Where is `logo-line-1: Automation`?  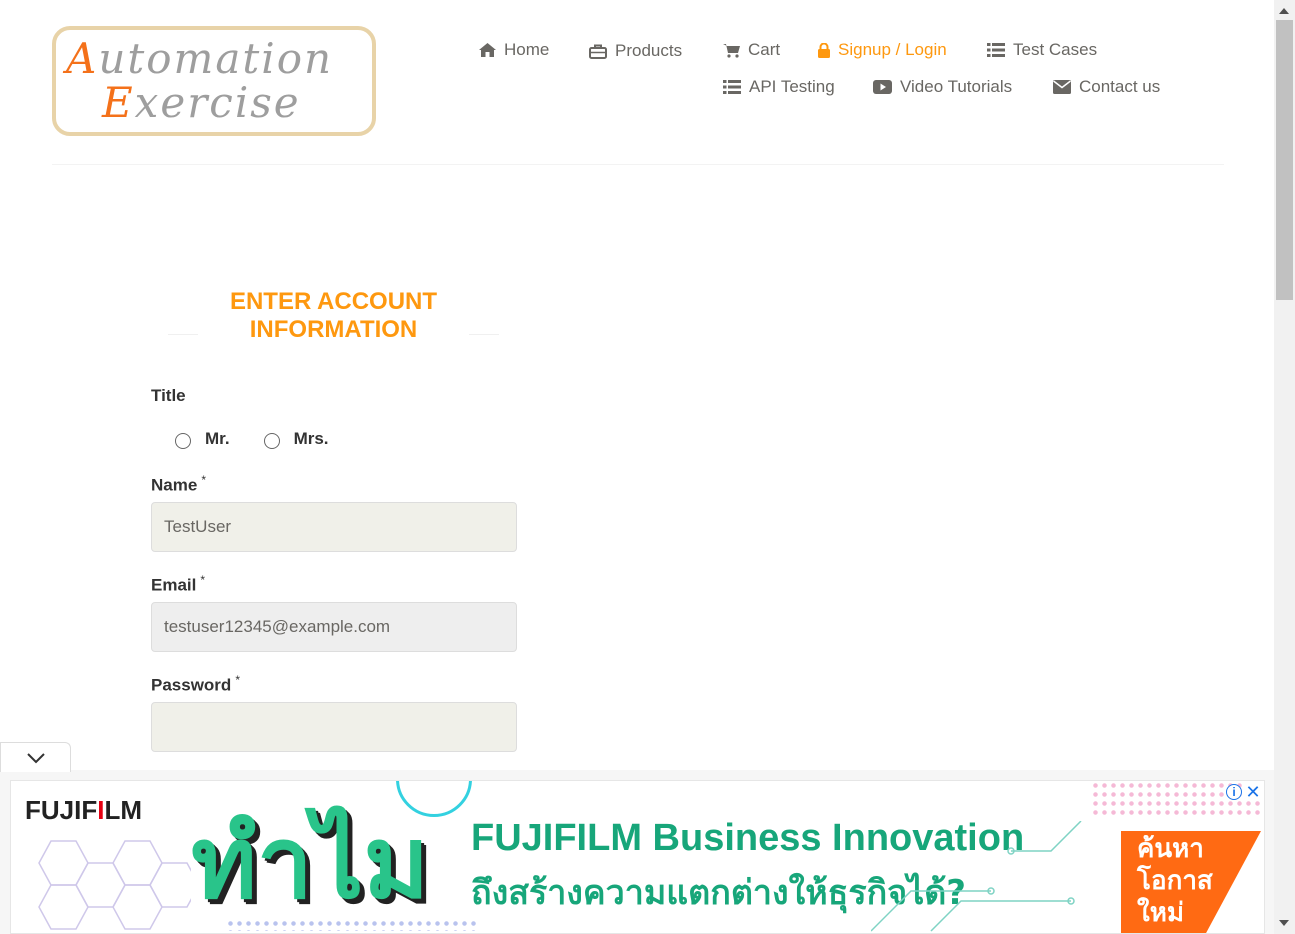
logo-line-1: Automation is located at coordinates (200, 58).